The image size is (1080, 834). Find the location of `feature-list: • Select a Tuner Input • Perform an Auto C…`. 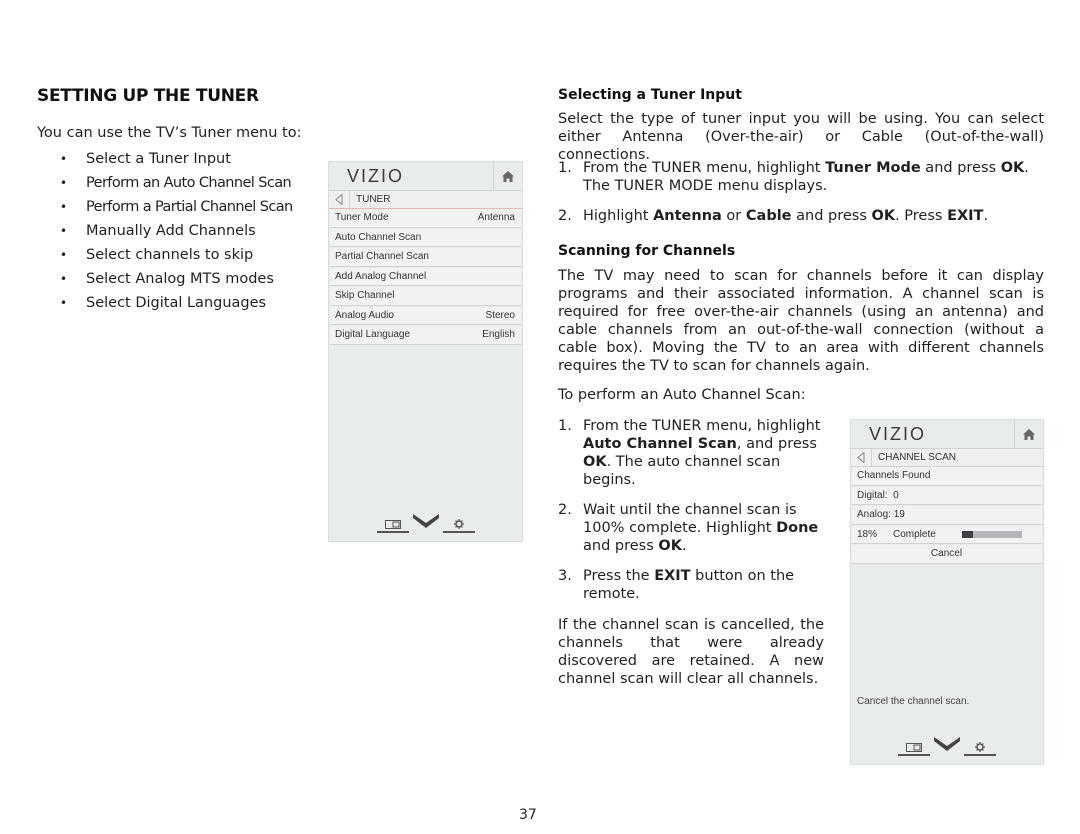

feature-list: • Select a Tuner Input • Perform an Auto C… is located at coordinates (176, 233).